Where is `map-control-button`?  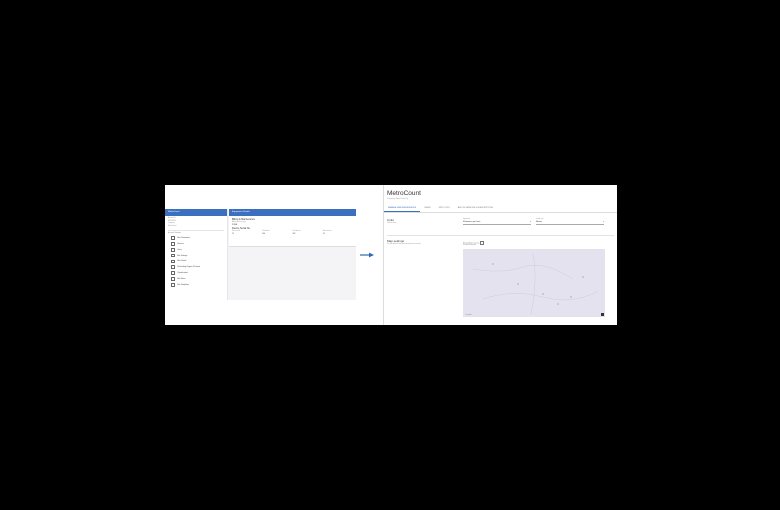
map-control-button is located at coordinates (602, 314).